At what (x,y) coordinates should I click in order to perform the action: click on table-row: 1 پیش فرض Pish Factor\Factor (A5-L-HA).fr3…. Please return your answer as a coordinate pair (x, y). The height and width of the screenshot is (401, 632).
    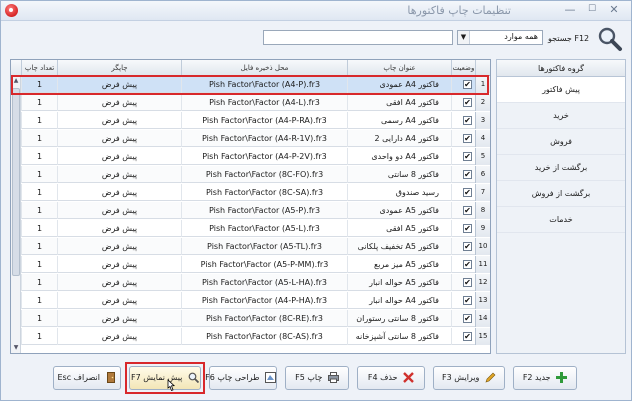
    Looking at the image, I should click on (250, 282).